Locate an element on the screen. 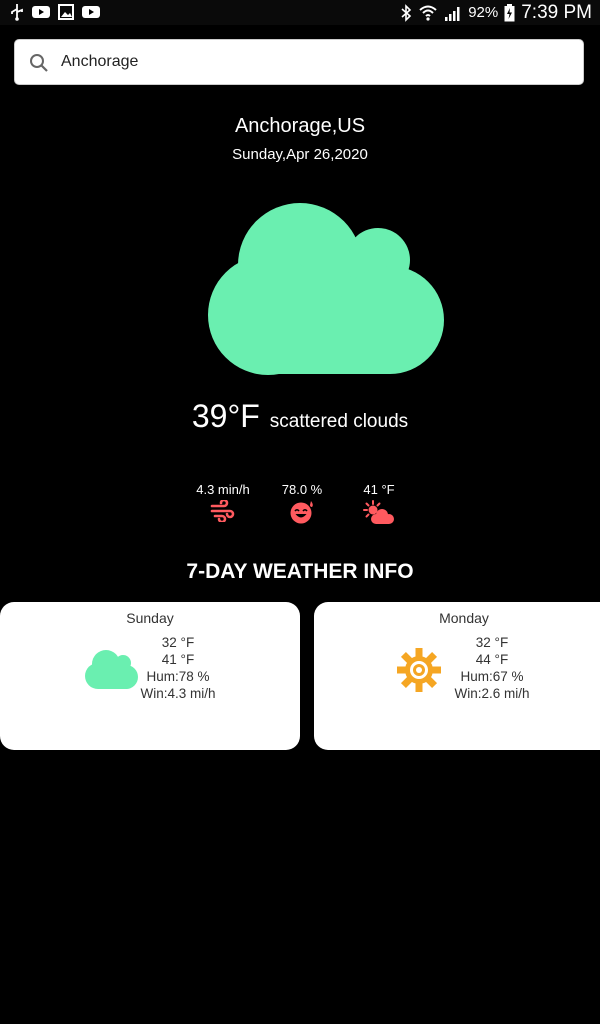 The width and height of the screenshot is (600, 1024). wind-icon is located at coordinates (222, 511).